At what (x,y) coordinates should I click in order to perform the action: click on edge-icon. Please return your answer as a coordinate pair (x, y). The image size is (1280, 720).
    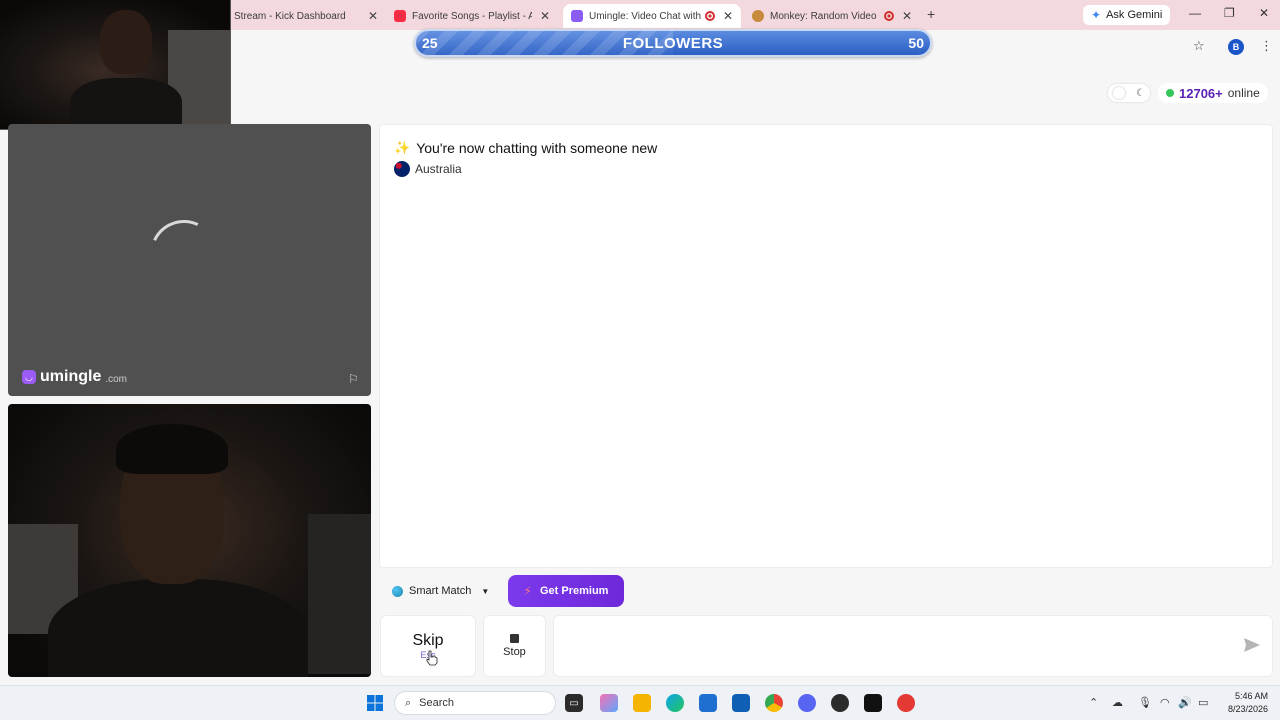
    Looking at the image, I should click on (675, 703).